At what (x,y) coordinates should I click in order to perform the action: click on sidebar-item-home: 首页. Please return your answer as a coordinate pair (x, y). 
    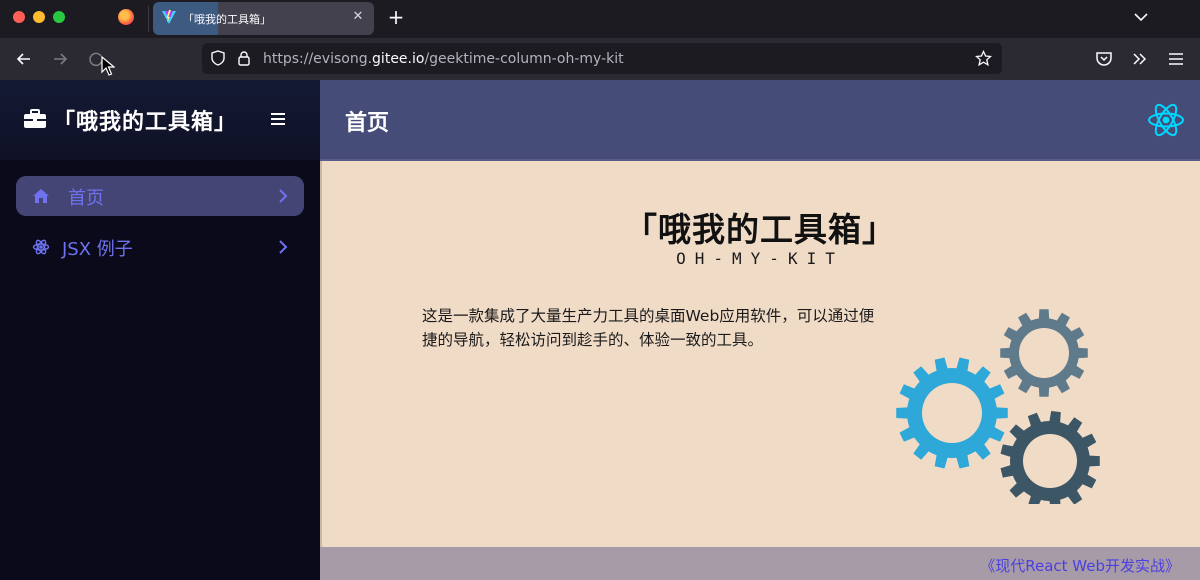
    Looking at the image, I should click on (160, 196).